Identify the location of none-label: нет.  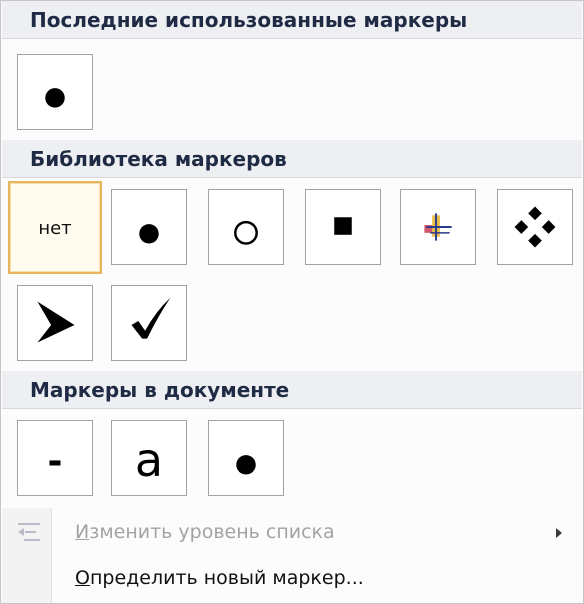
(55, 228).